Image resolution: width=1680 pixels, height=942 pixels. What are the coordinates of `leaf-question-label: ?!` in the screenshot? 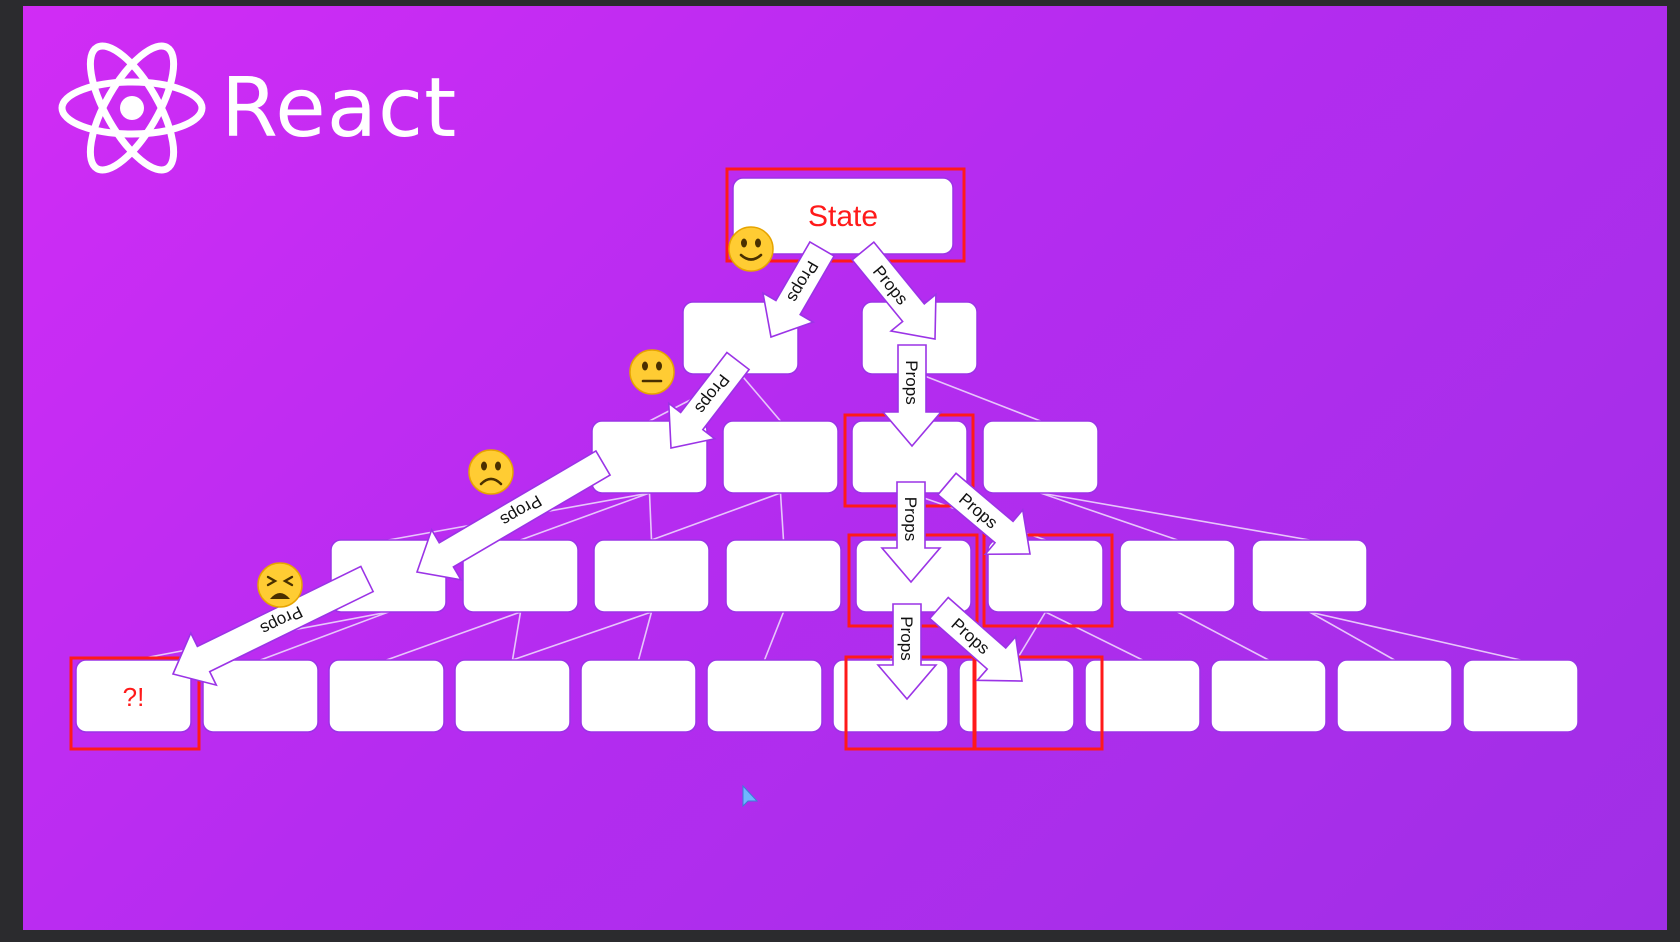 It's located at (134, 697).